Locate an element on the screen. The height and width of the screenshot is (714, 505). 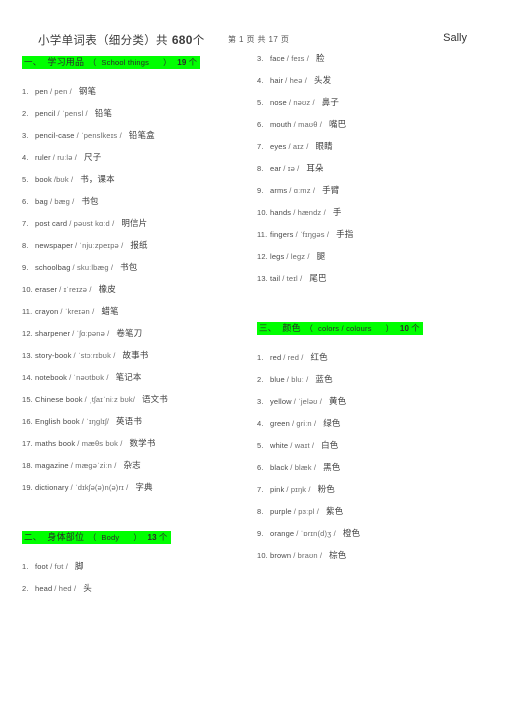
word-entry: 6. bag / bæg / 书包 is located at coordinates (137, 201).